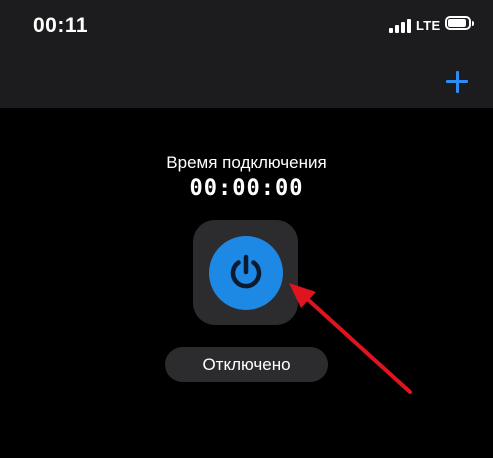  Describe the element at coordinates (350, 338) in the screenshot. I see `annotation-arrow-icon` at that location.